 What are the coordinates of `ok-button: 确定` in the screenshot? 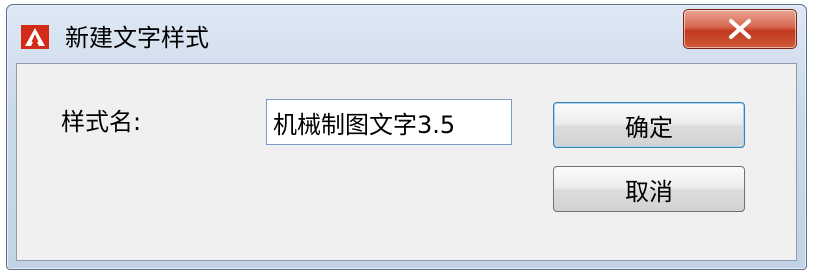 It's located at (649, 125).